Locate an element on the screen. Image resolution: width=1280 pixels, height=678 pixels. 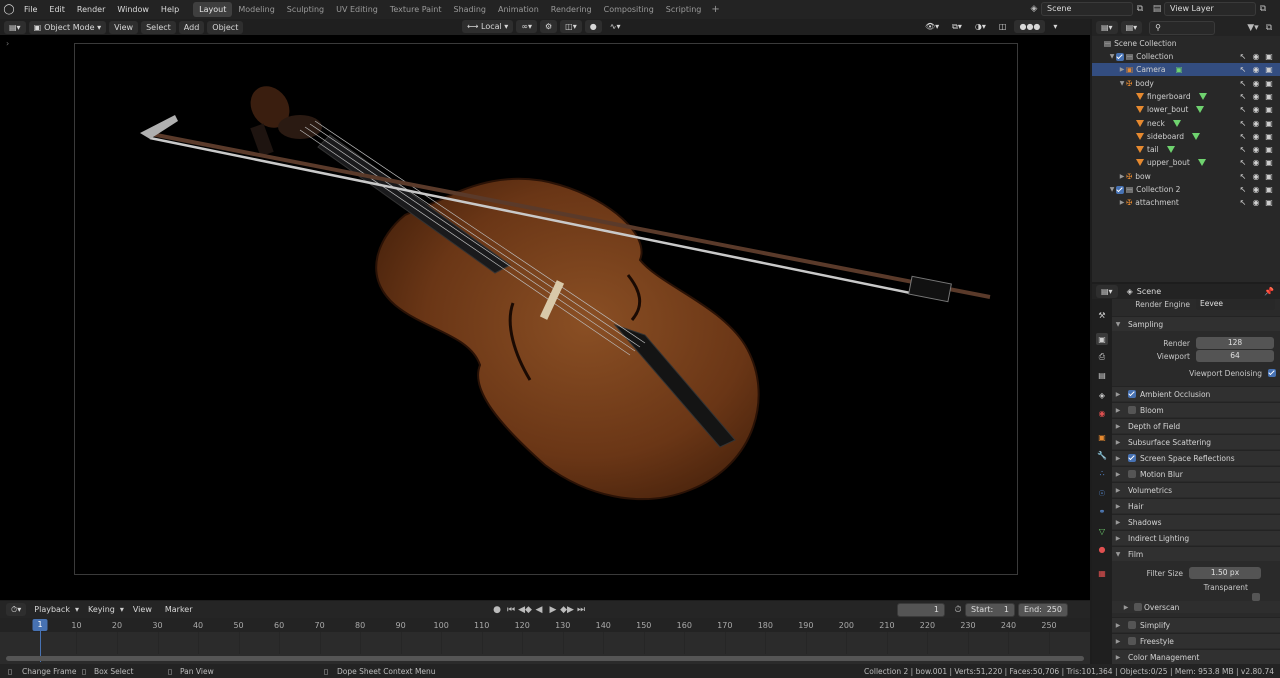
jump-end-icon: ⏭ is located at coordinates (581, 610).